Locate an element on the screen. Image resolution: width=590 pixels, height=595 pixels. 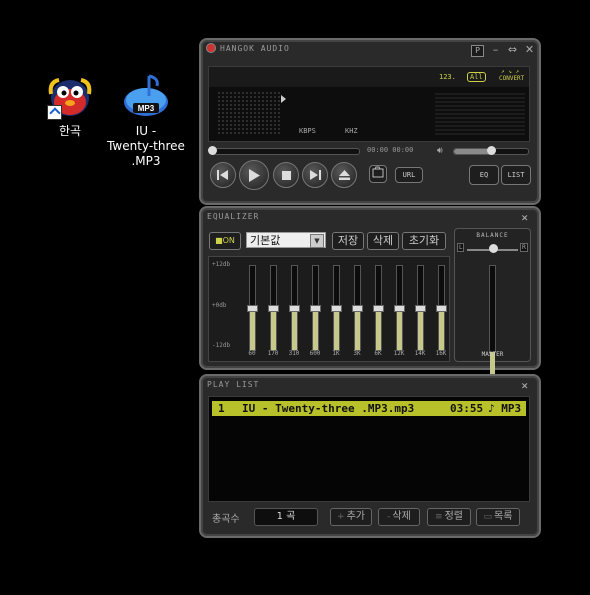
balance-label: BALANCE is located at coordinates (492, 235).